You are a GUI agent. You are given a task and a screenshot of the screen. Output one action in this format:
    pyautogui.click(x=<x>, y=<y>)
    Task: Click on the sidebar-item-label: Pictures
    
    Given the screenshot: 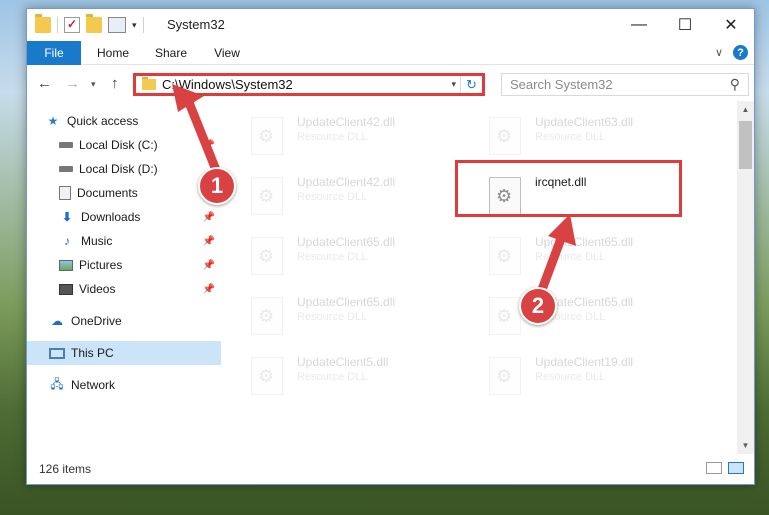 What is the action you would take?
    pyautogui.click(x=101, y=265)
    